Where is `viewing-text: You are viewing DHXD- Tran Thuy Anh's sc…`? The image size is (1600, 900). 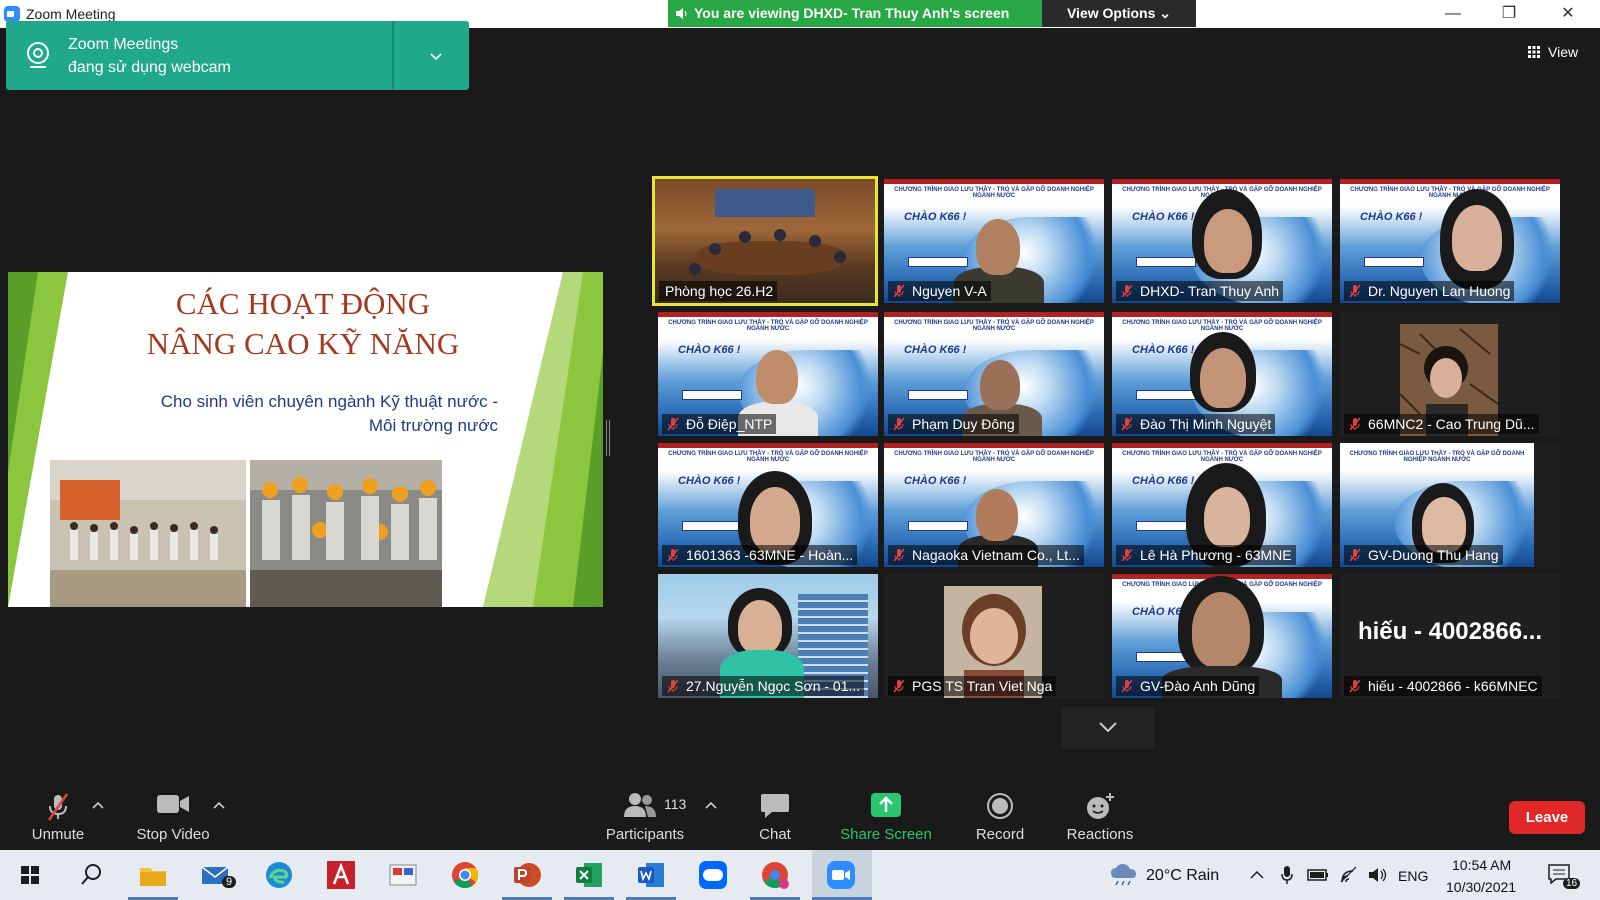
viewing-text: You are viewing DHXD- Tran Thuy Anh's sc… is located at coordinates (852, 13).